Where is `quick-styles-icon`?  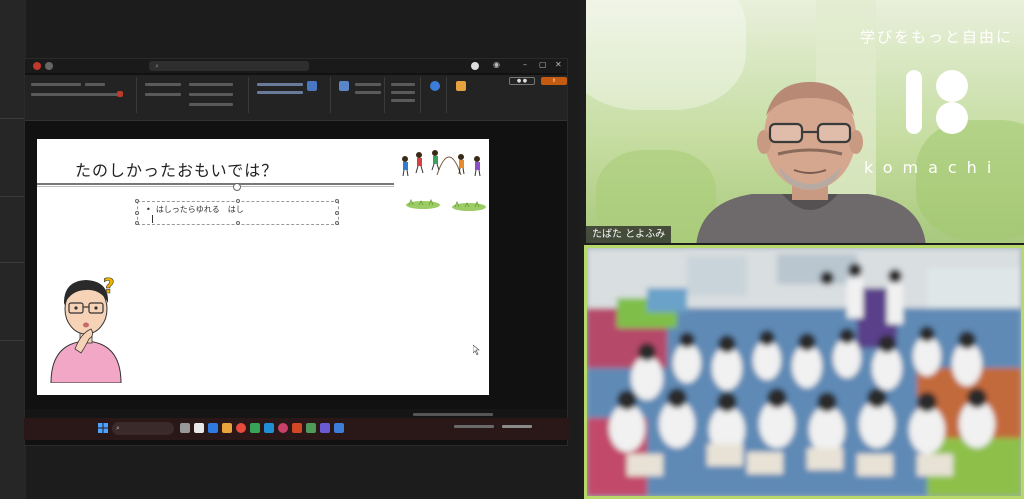 quick-styles-icon is located at coordinates (344, 86).